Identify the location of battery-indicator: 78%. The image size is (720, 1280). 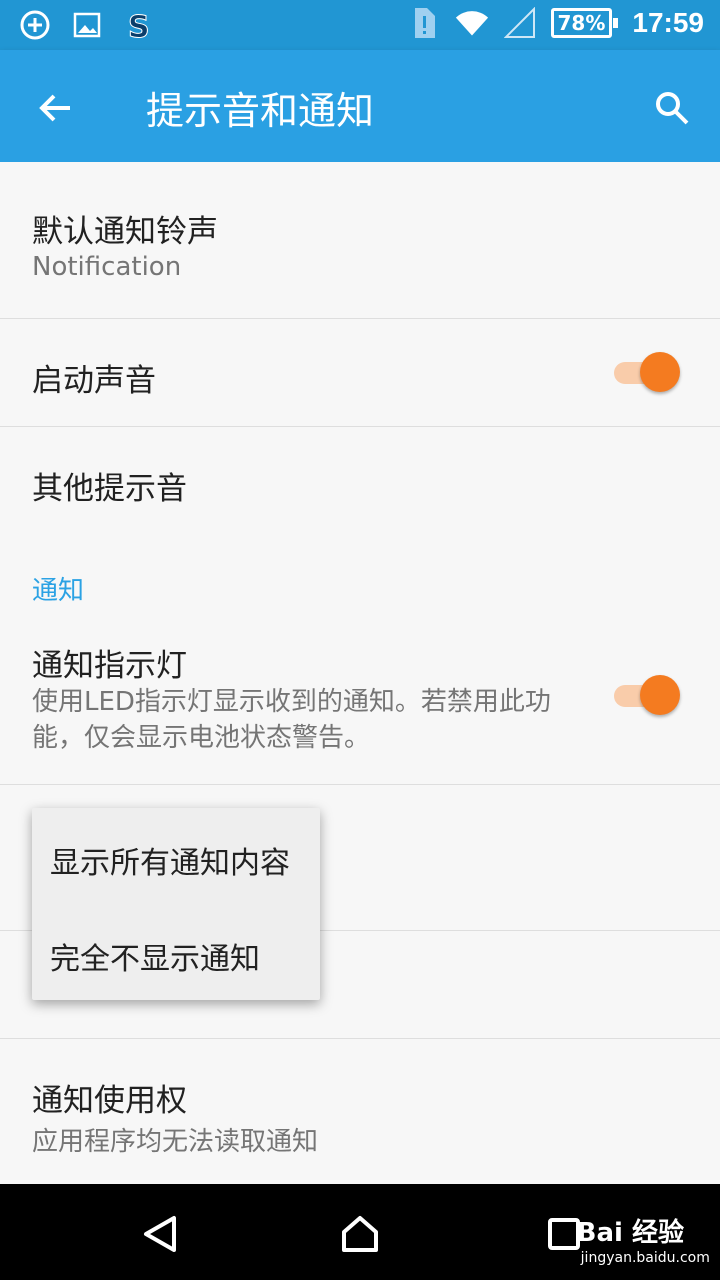
(584, 23).